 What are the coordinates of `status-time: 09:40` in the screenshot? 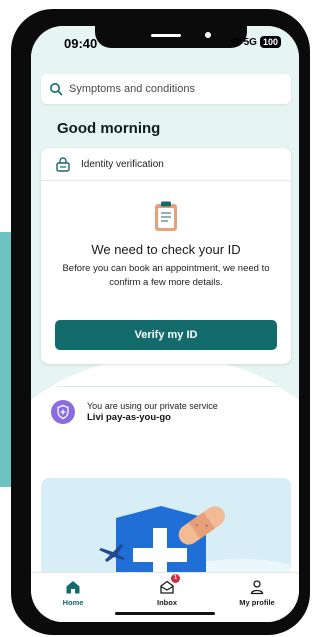 It's located at (81, 43).